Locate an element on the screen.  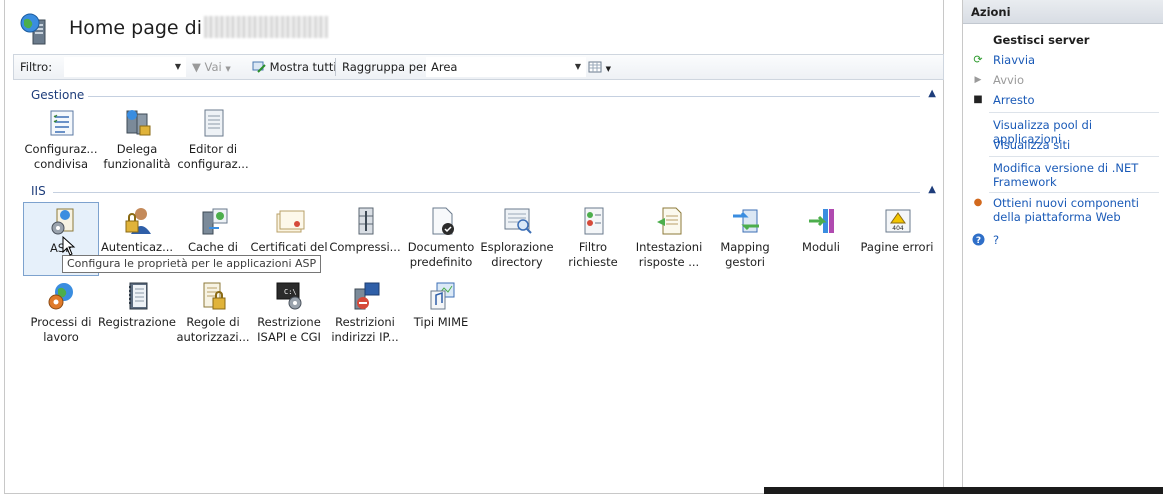
web-platform-icon: ● is located at coordinates (978, 202).